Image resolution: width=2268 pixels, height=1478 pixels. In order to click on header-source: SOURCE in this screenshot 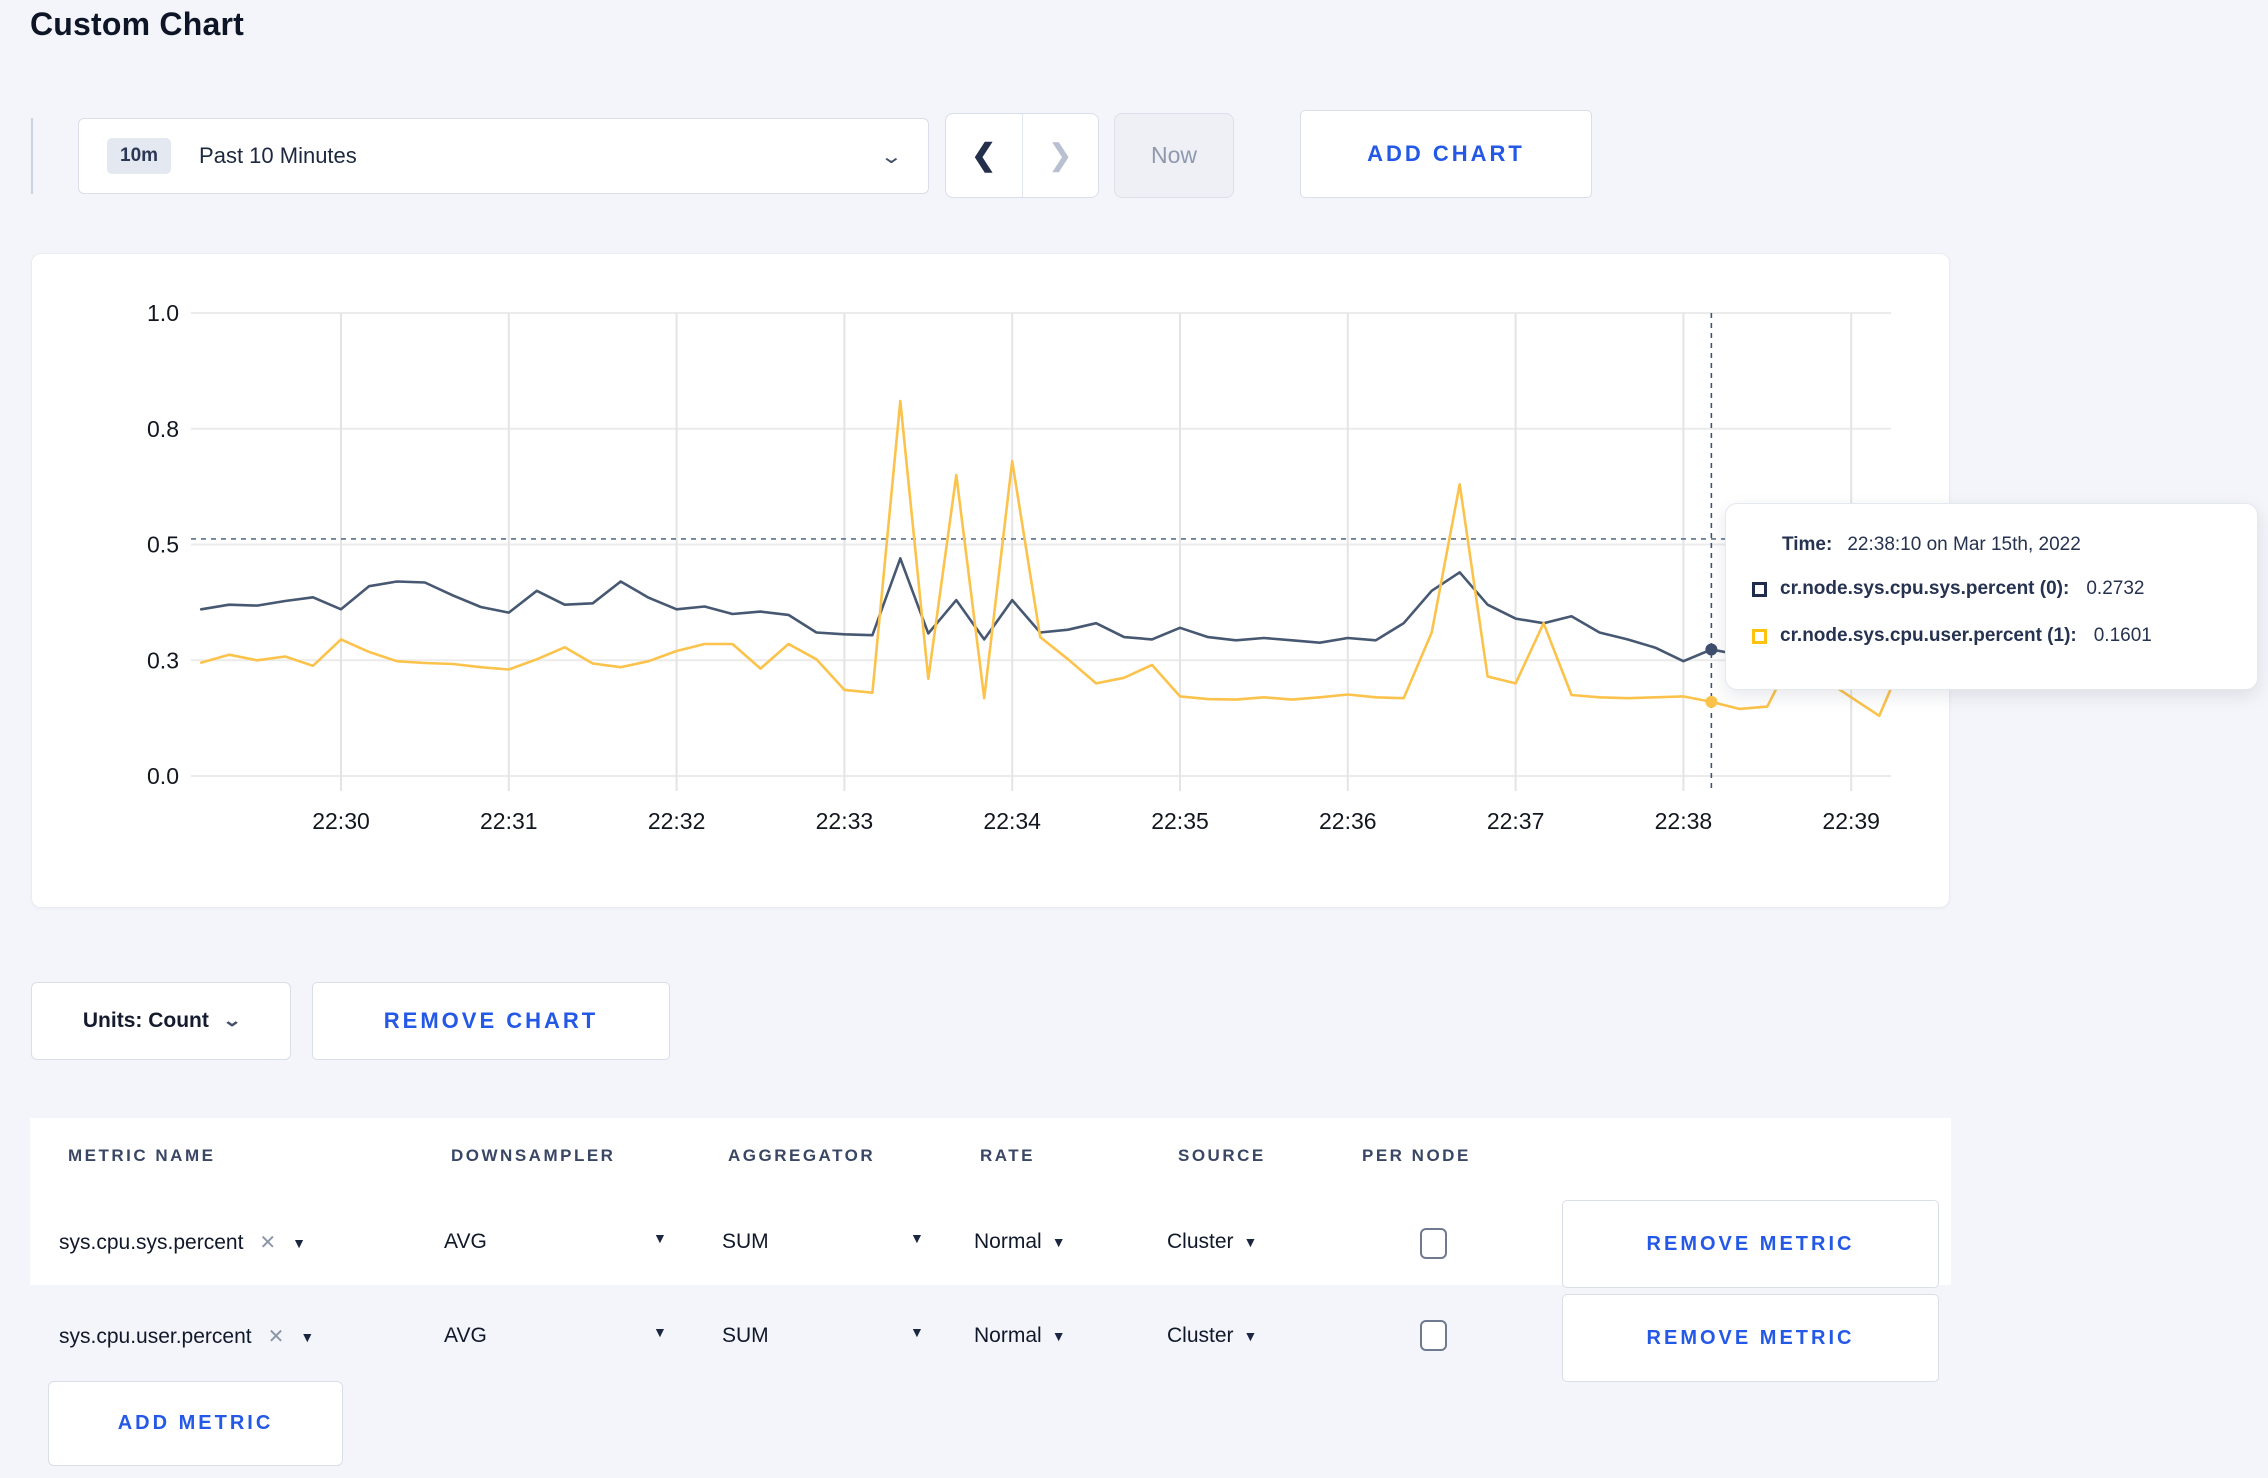, I will do `click(1222, 1155)`.